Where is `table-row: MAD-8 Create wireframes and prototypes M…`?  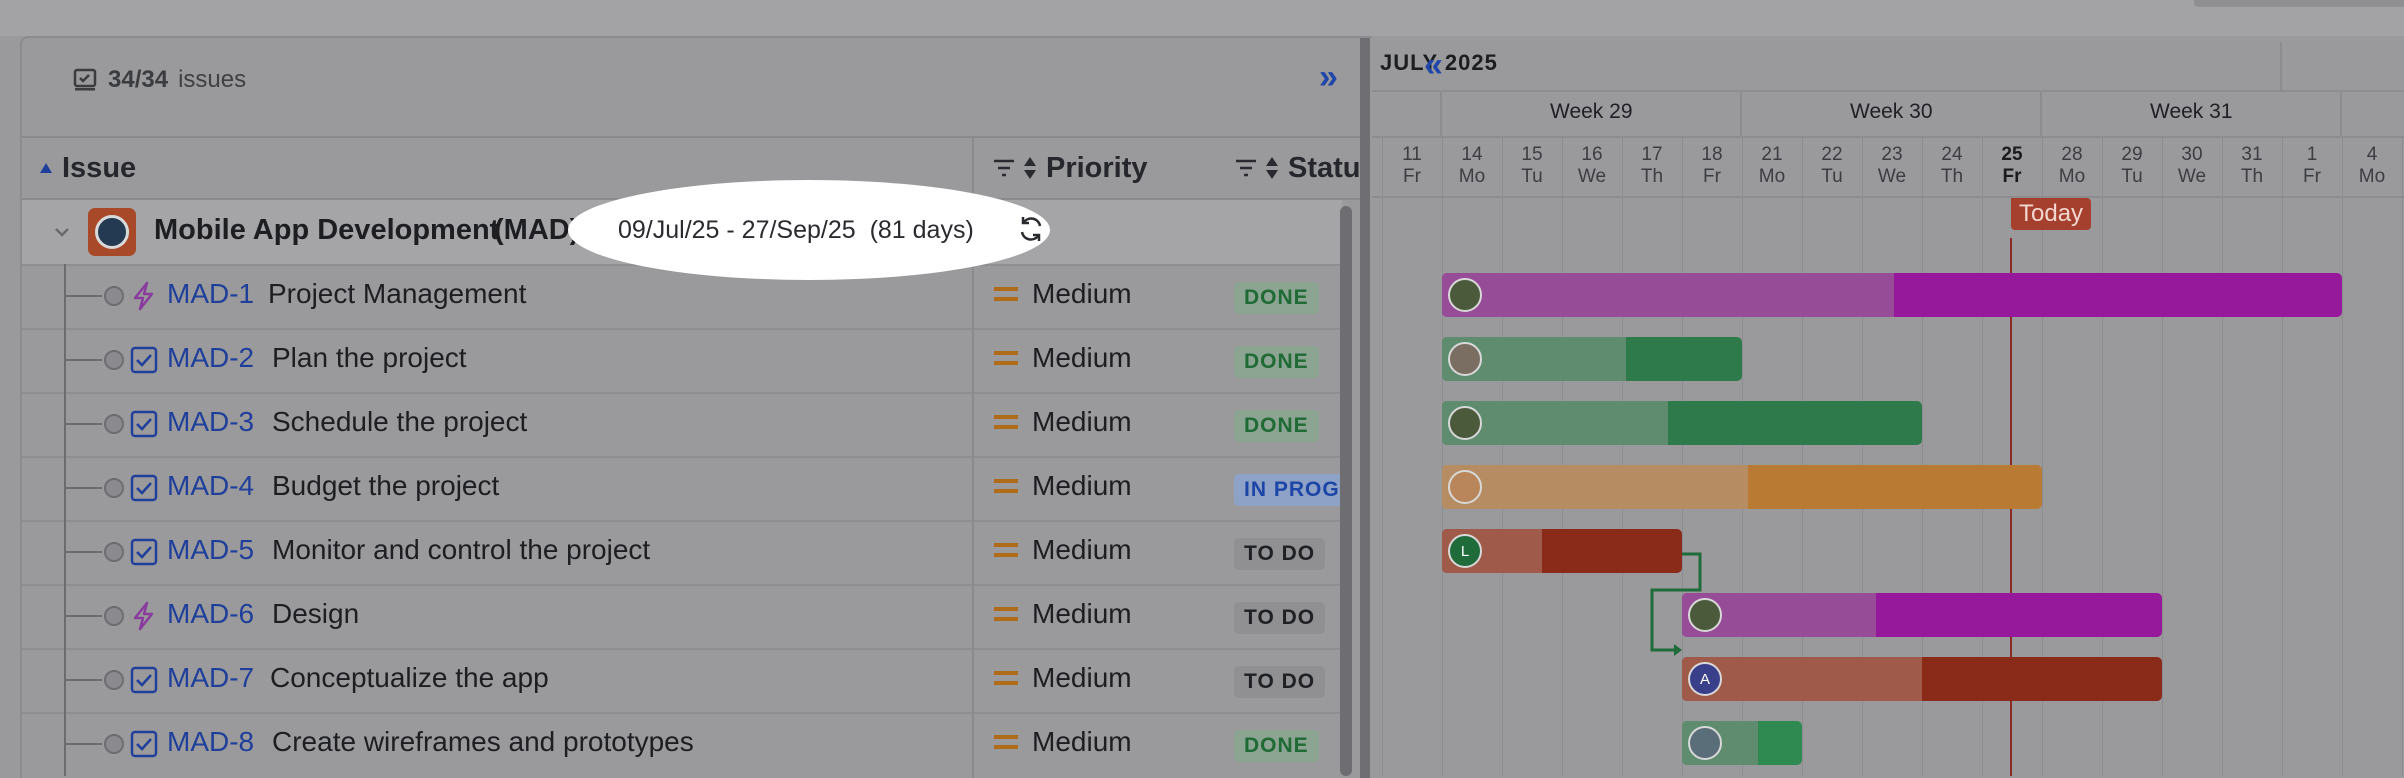 table-row: MAD-8 Create wireframes and prototypes M… is located at coordinates (682, 744).